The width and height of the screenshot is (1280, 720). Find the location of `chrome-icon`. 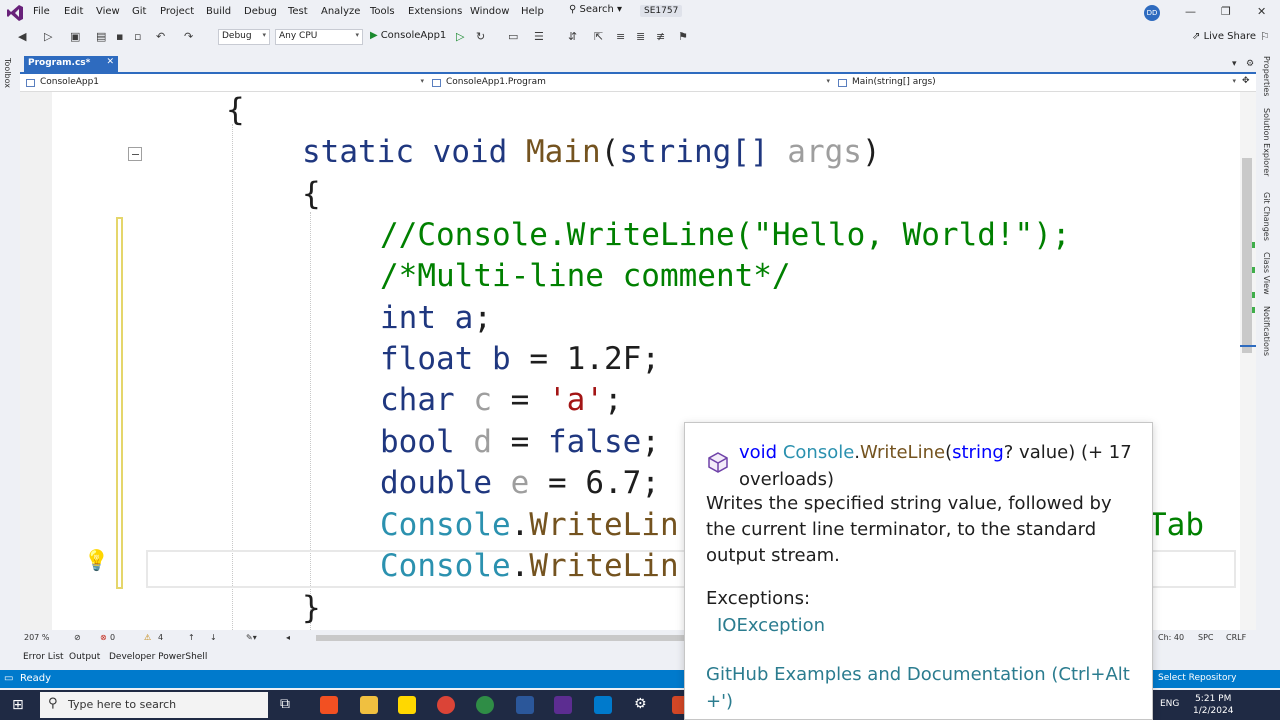

chrome-icon is located at coordinates (446, 705).